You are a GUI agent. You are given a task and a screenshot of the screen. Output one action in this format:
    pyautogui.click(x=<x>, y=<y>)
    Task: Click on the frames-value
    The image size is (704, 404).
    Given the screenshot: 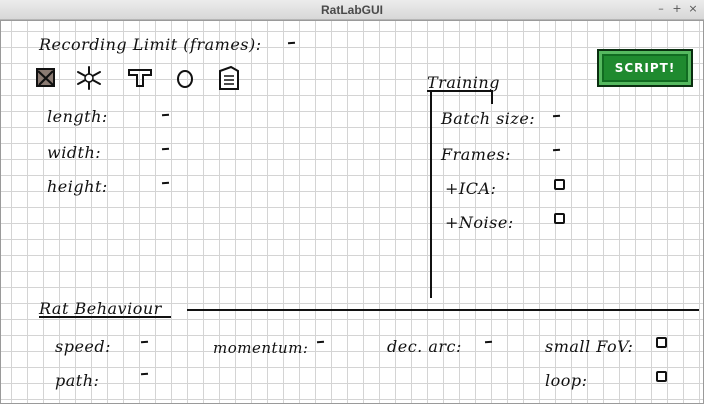 What is the action you would take?
    pyautogui.click(x=556, y=150)
    